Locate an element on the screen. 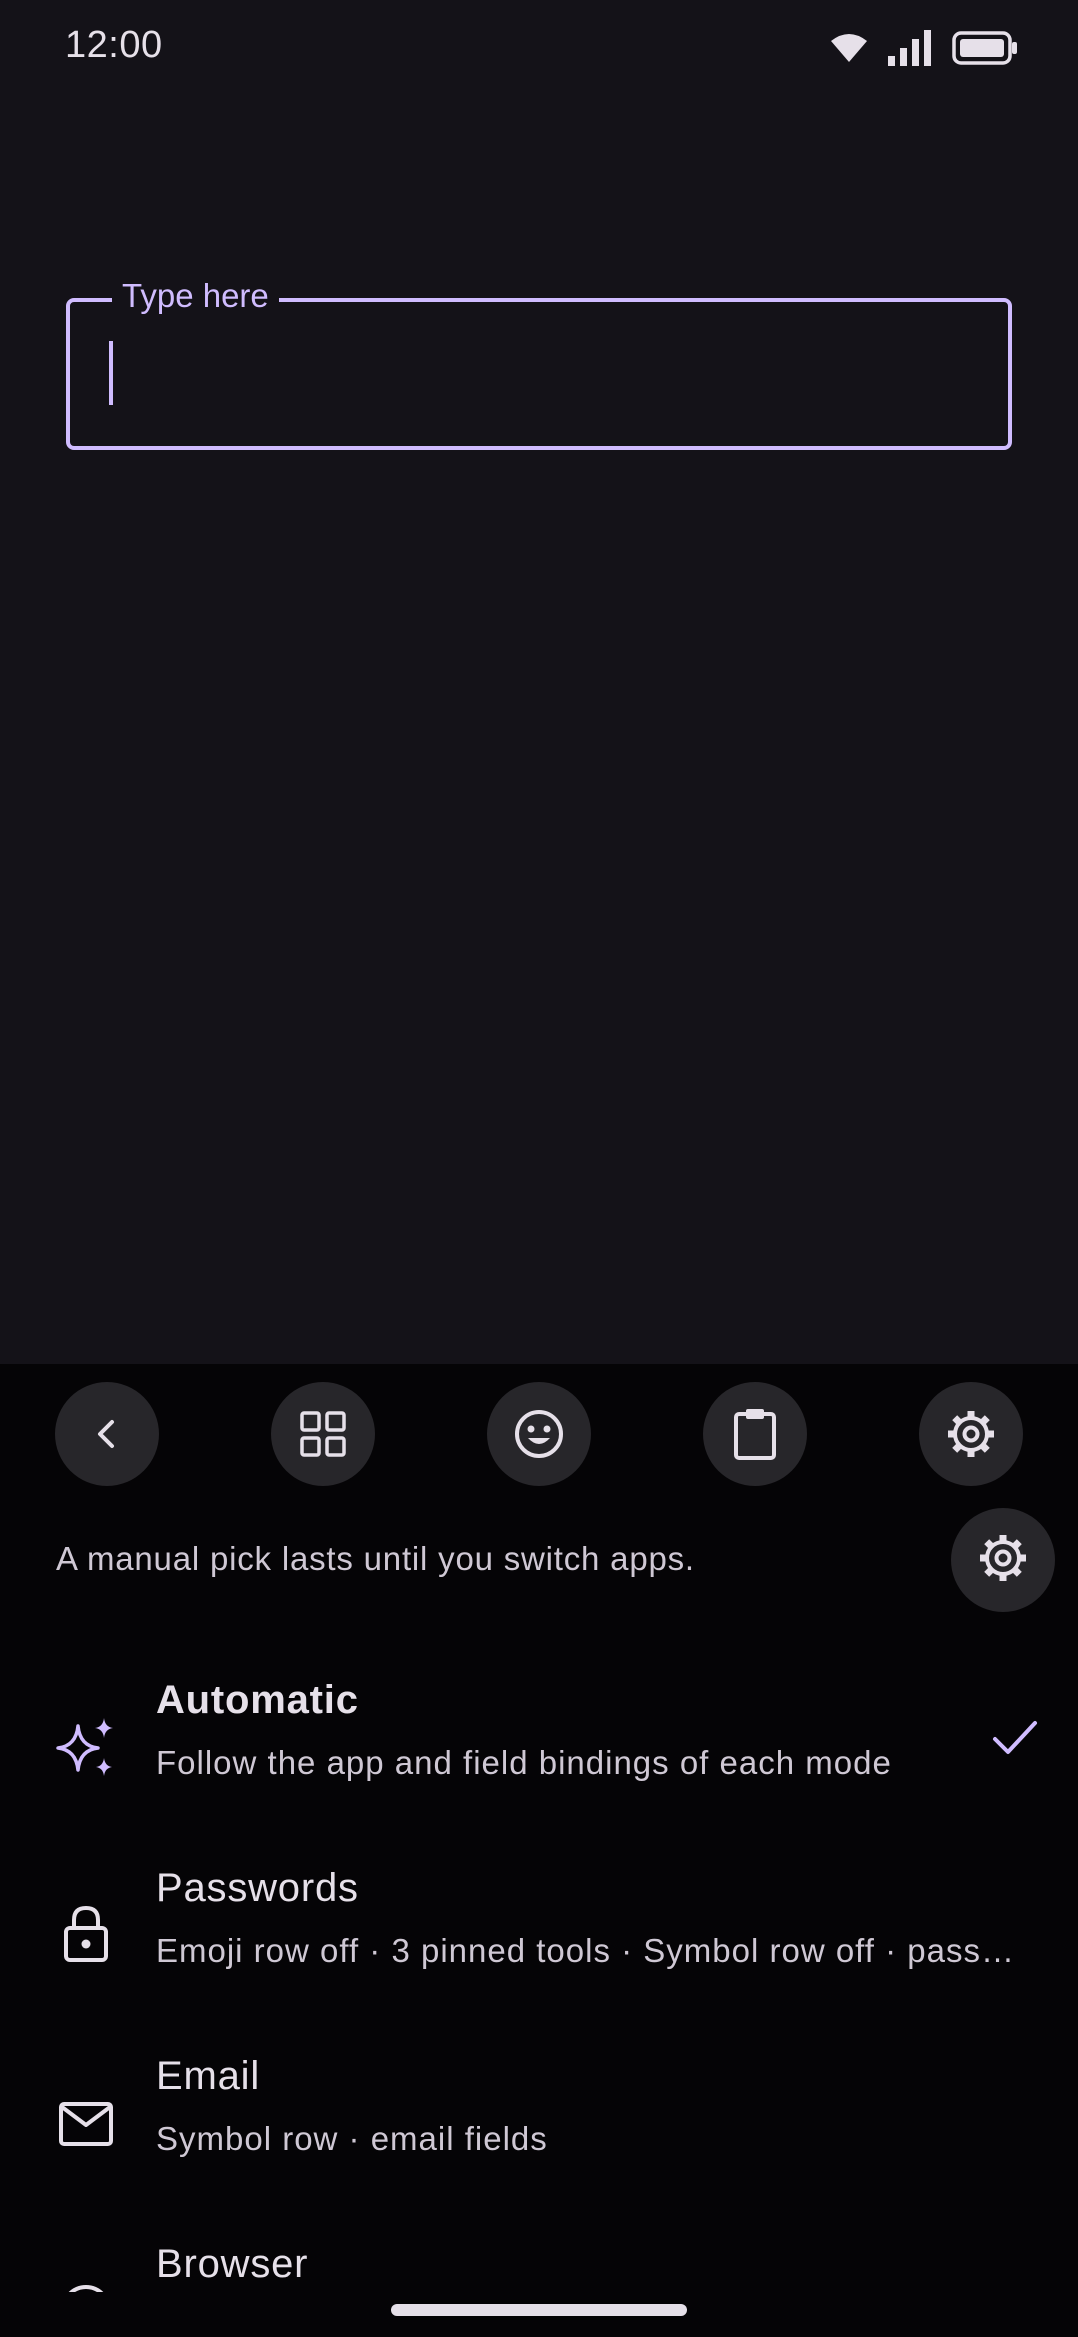  mode-subtitle: Symbol row · email fields is located at coordinates (352, 2138).